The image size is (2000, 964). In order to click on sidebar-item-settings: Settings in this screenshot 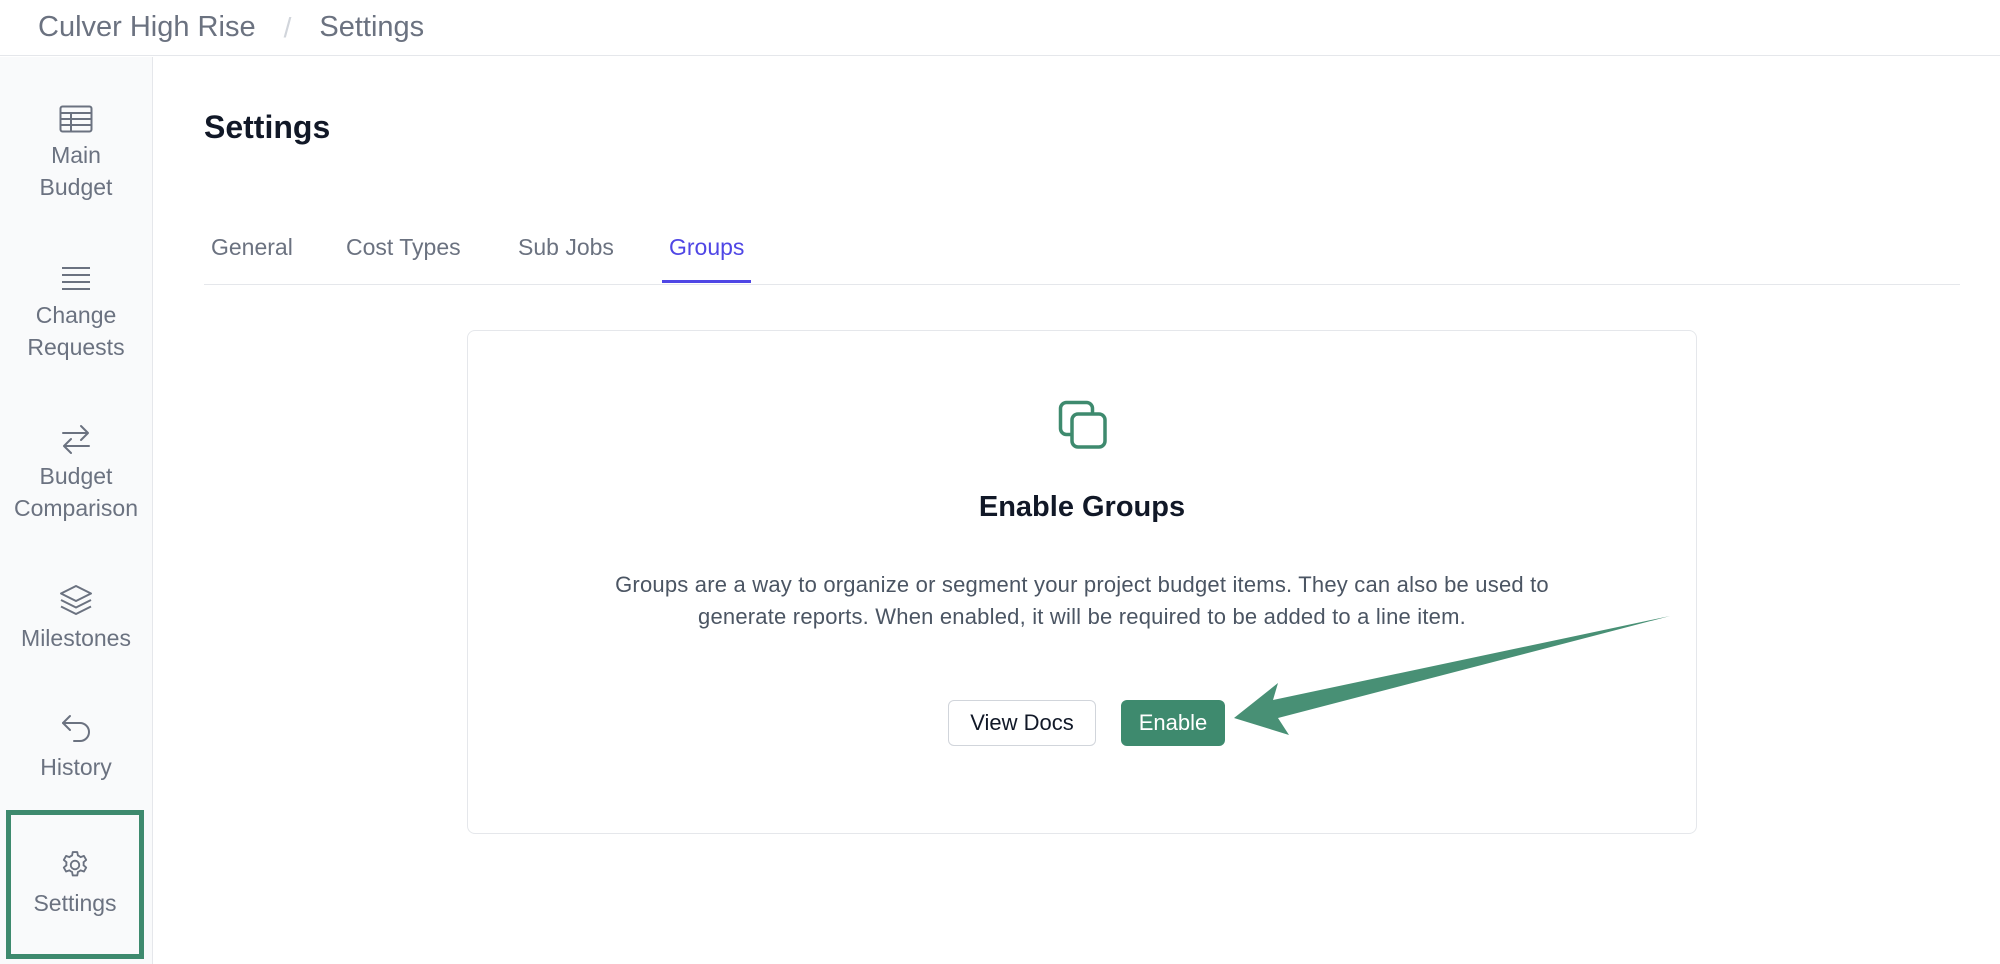, I will do `click(75, 884)`.